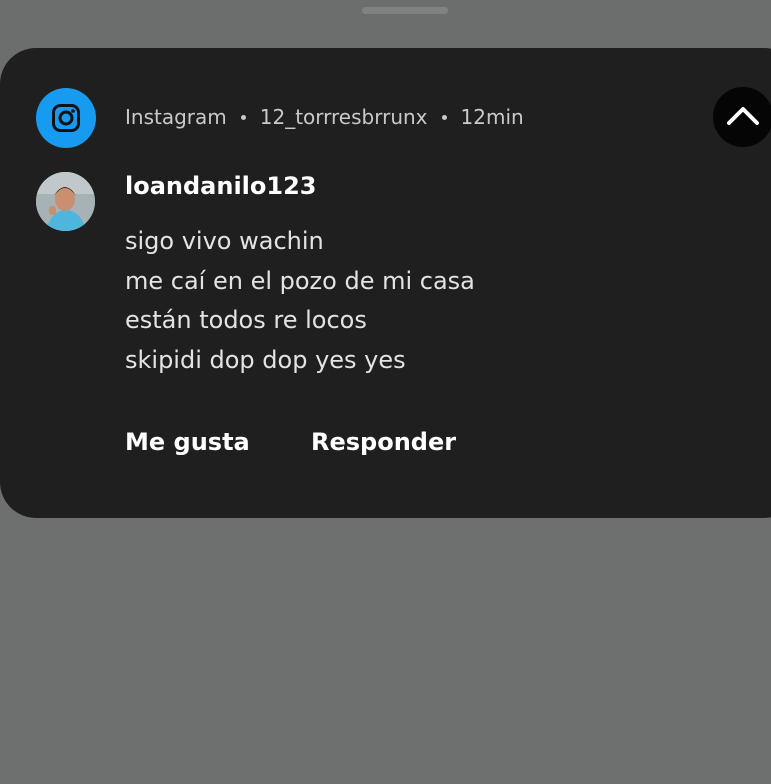 This screenshot has height=784, width=771. What do you see at coordinates (300, 280) in the screenshot?
I see `message-line: me caí en el pozo de mi casa` at bounding box center [300, 280].